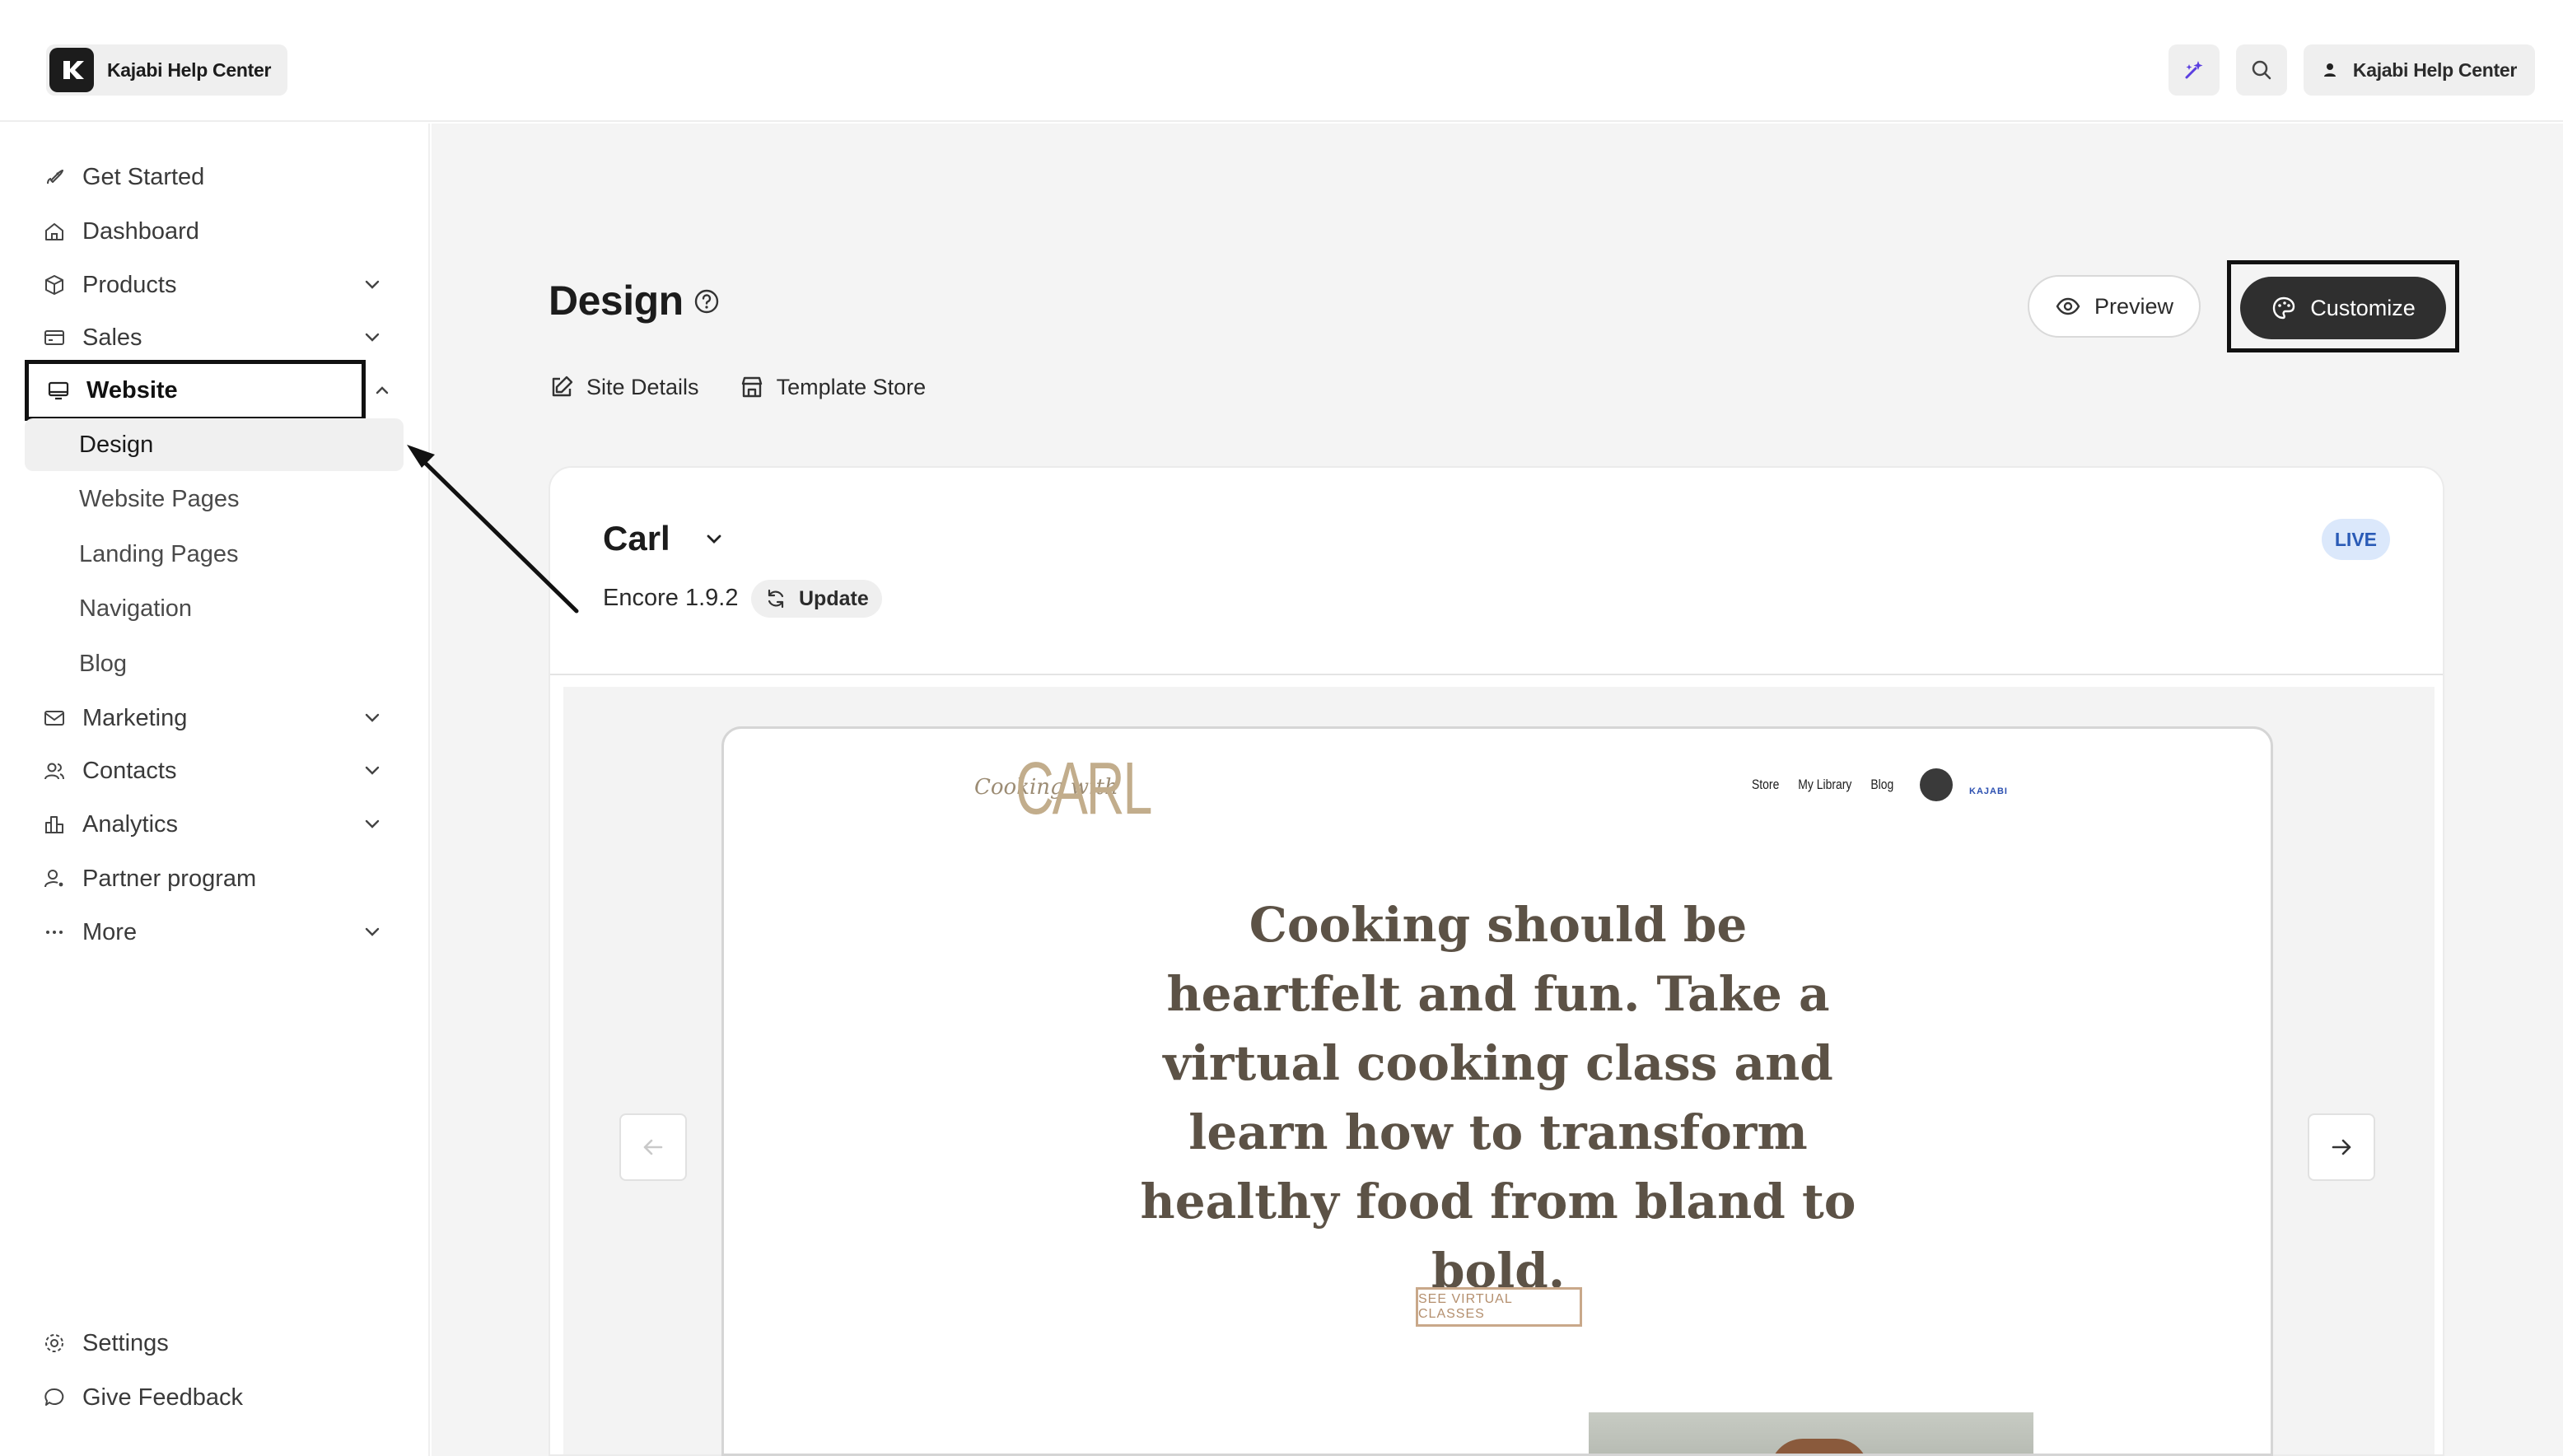 The image size is (2563, 1456). I want to click on sidebar-item-label: Marketing, so click(135, 717).